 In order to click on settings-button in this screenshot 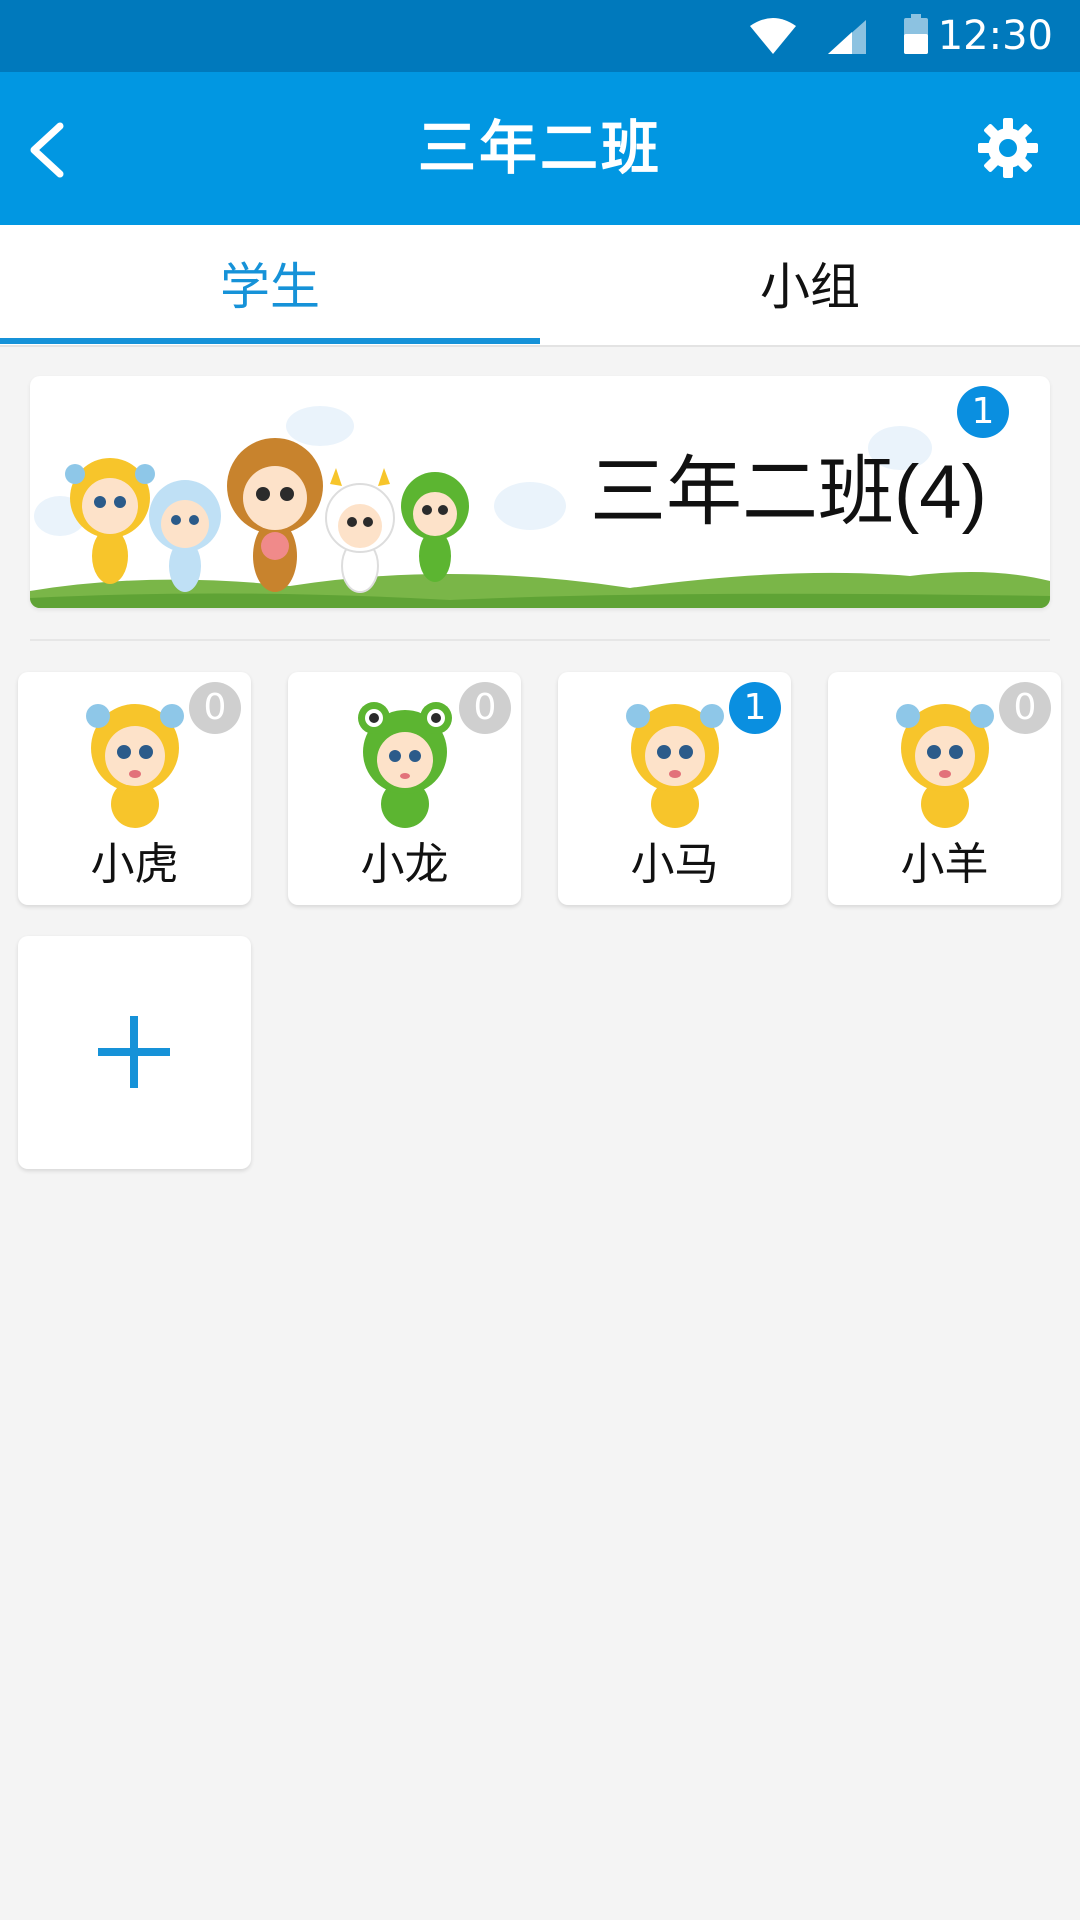, I will do `click(1008, 148)`.